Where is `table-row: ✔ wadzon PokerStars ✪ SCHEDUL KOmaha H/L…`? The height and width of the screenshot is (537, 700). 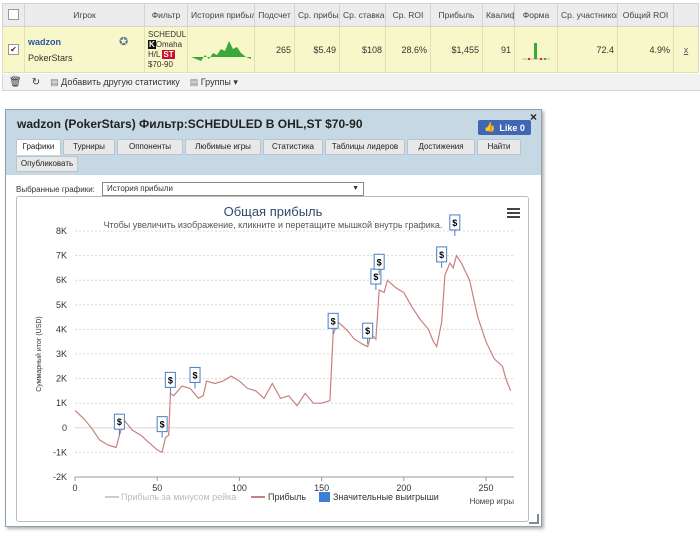 table-row: ✔ wadzon PokerStars ✪ SCHEDUL KOmaha H/L… is located at coordinates (350, 49).